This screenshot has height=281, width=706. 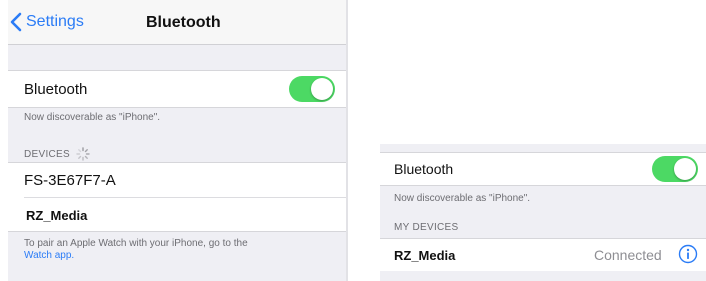 What do you see at coordinates (688, 254) in the screenshot?
I see `info-icon` at bounding box center [688, 254].